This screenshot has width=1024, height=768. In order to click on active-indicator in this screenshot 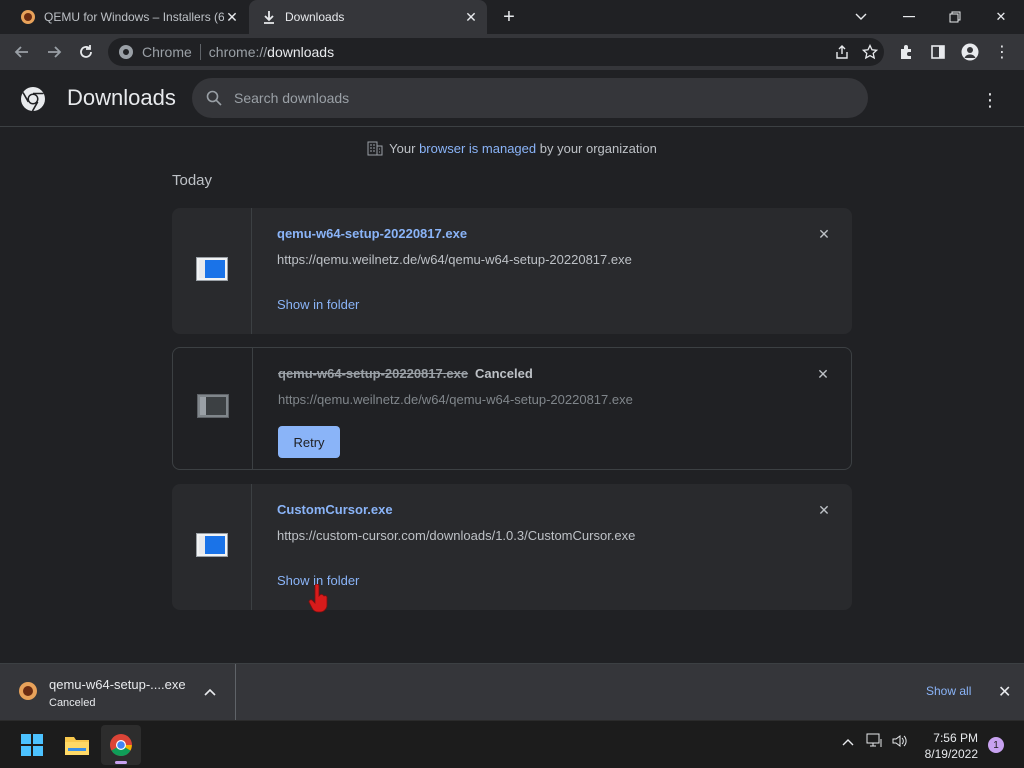, I will do `click(121, 762)`.